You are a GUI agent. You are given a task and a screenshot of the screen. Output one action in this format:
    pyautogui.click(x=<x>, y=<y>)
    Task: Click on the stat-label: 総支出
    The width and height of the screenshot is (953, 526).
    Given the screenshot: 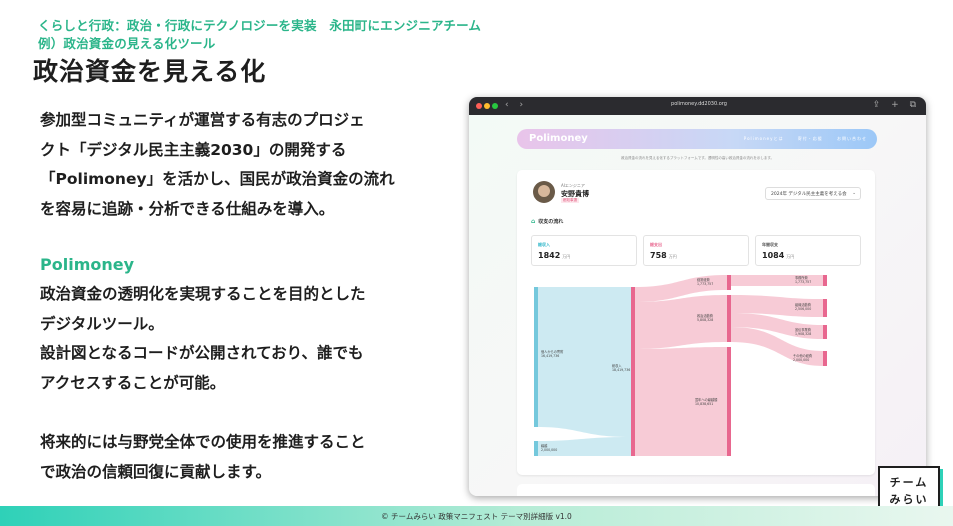 What is the action you would take?
    pyautogui.click(x=656, y=244)
    